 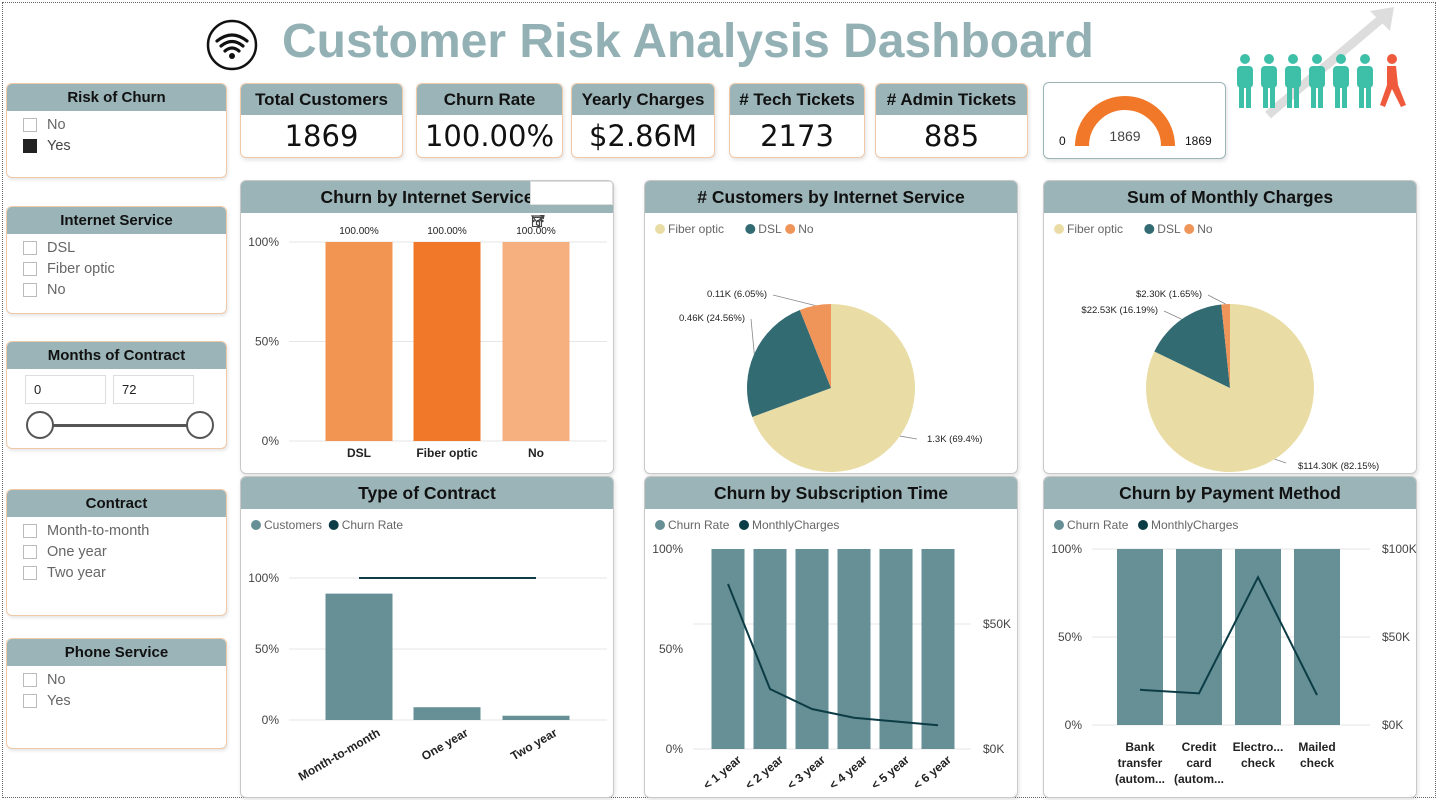 What do you see at coordinates (675, 749) in the screenshot?
I see `y-tick-label-left: 0%` at bounding box center [675, 749].